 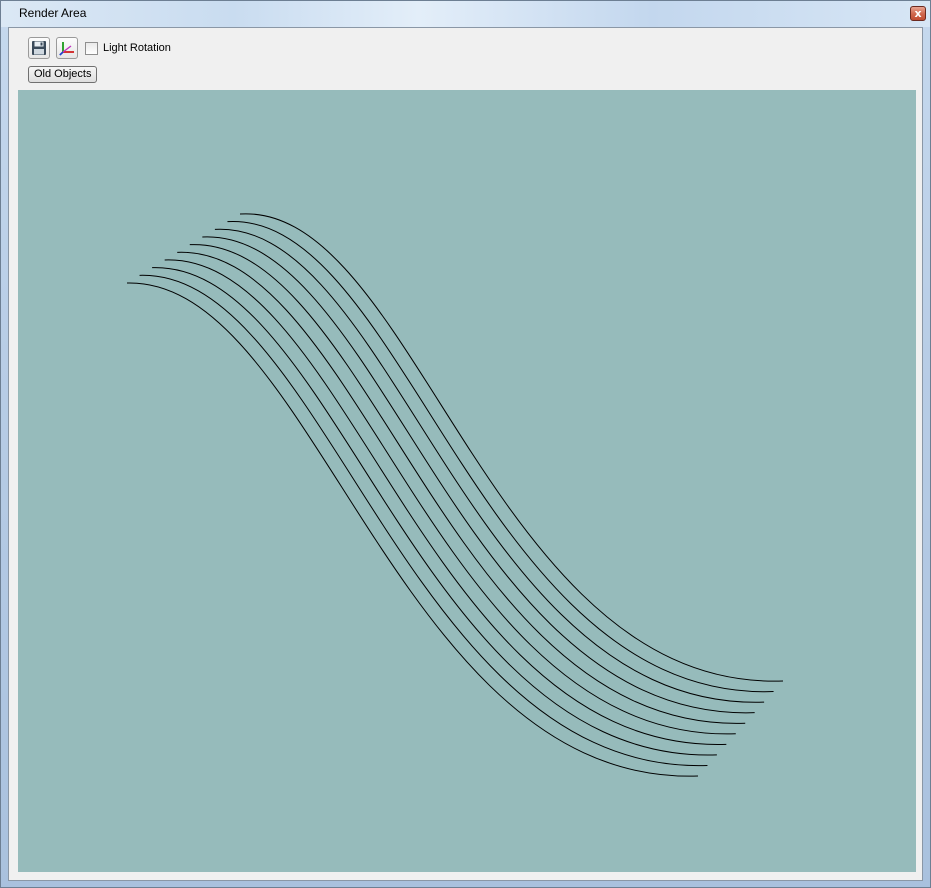 I want to click on xyz-axes-icon, so click(x=66, y=49).